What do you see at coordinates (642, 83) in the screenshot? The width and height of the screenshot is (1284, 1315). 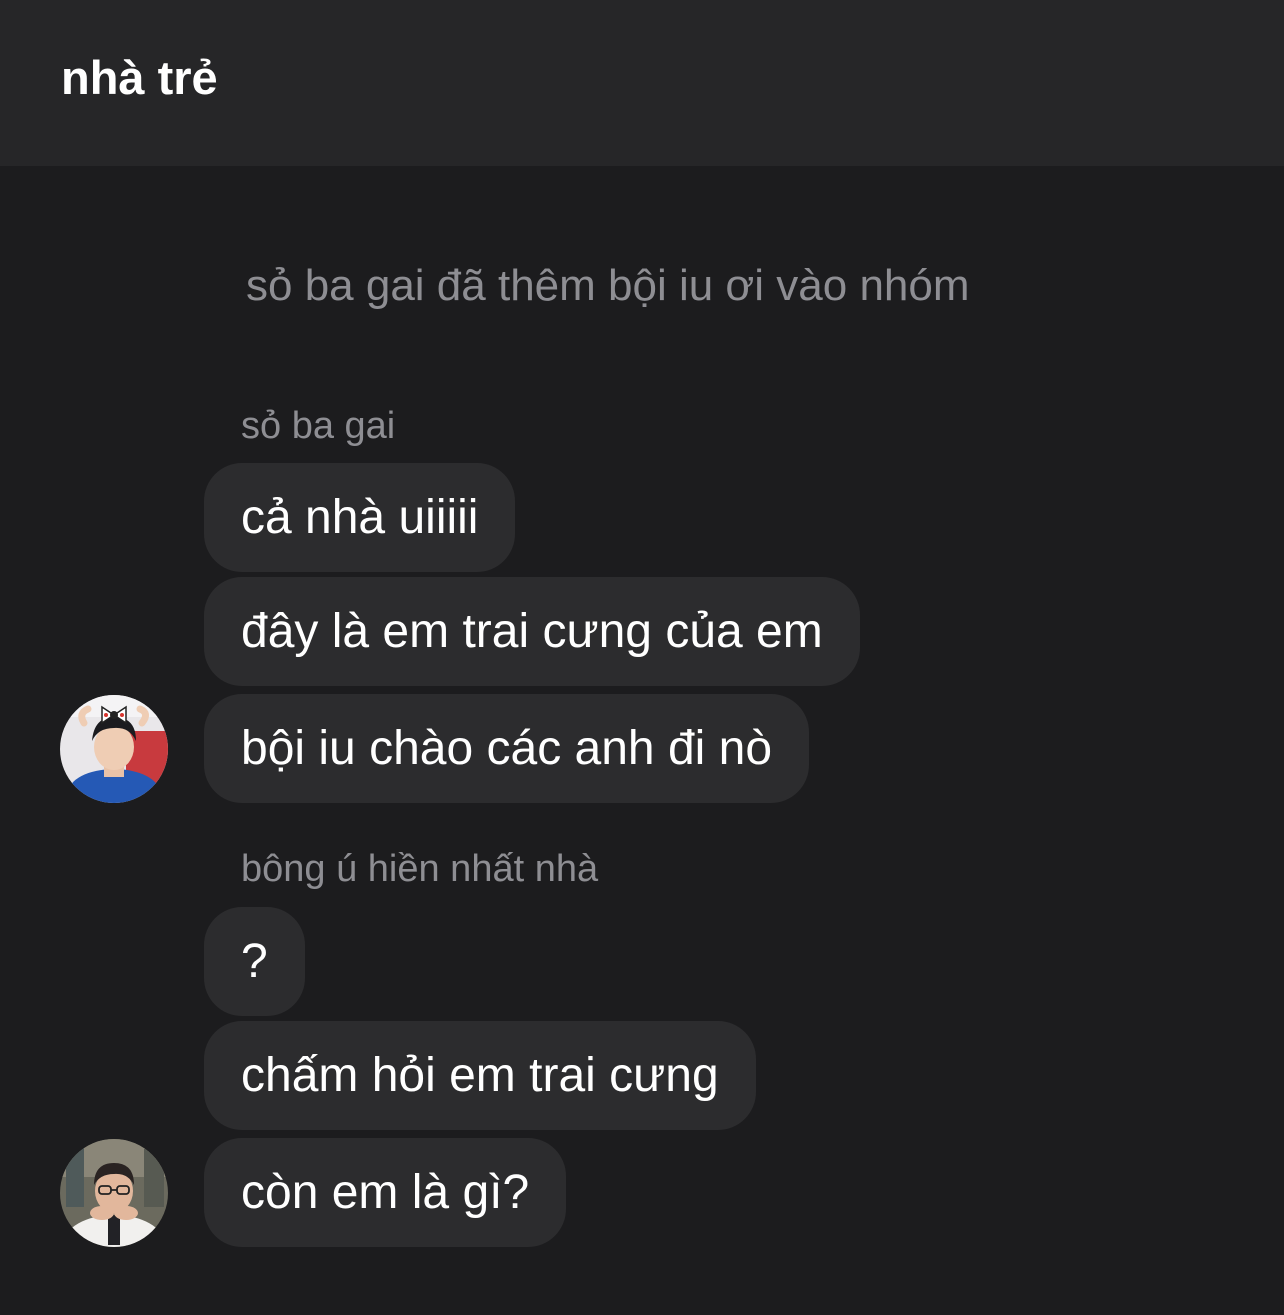 I see `chat-header: nhà trẻ` at bounding box center [642, 83].